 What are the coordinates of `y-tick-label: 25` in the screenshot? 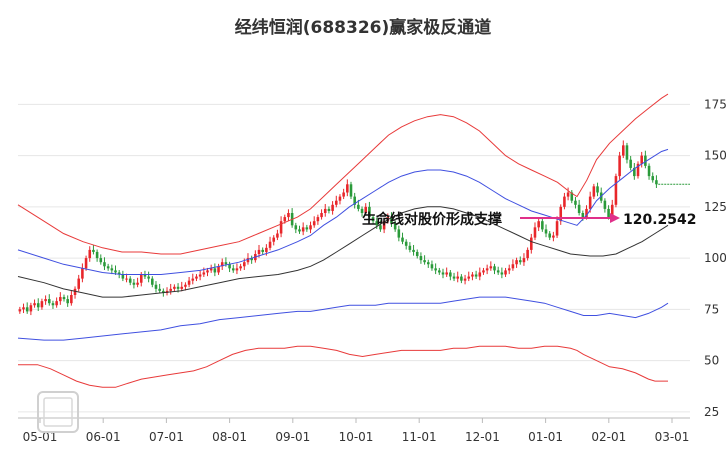 It's located at (711, 412).